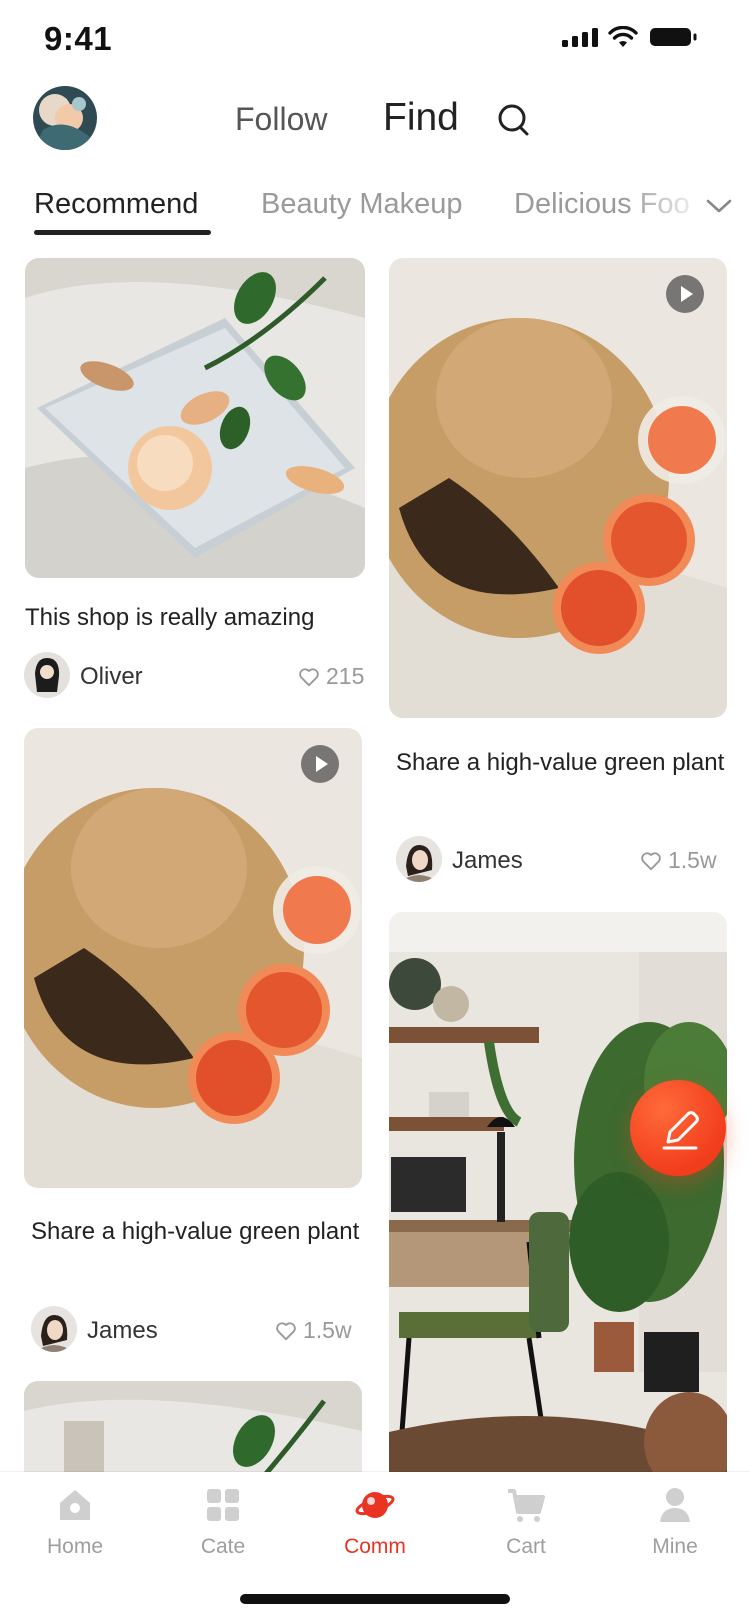  Describe the element at coordinates (223, 1505) in the screenshot. I see `category-grid-icon` at that location.